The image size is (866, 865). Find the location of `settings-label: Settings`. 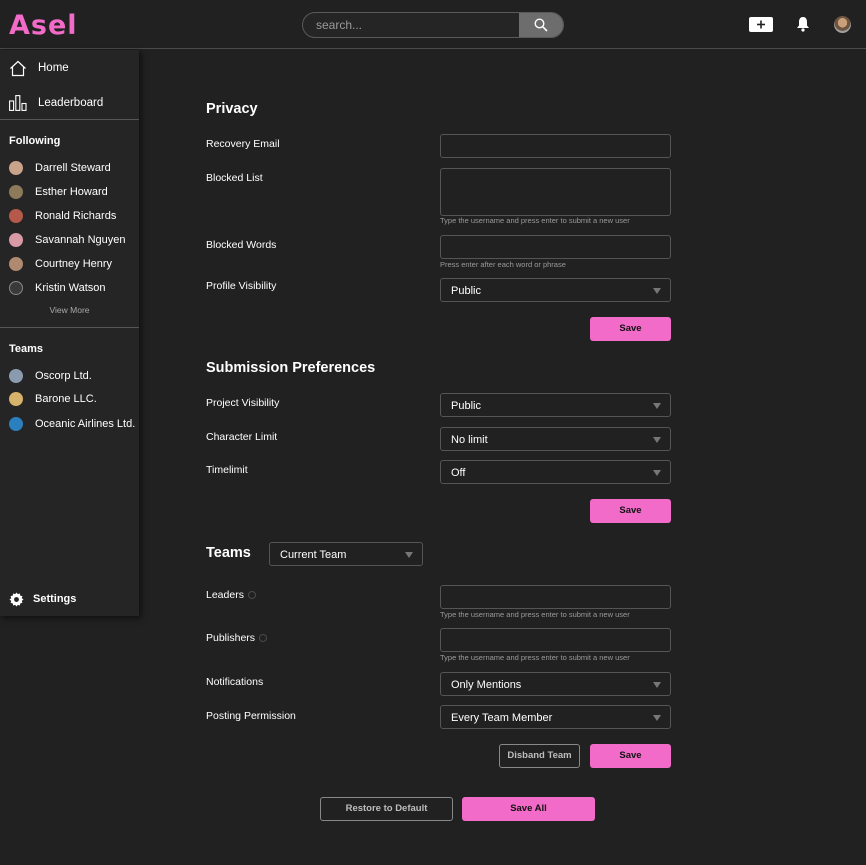

settings-label: Settings is located at coordinates (55, 599).